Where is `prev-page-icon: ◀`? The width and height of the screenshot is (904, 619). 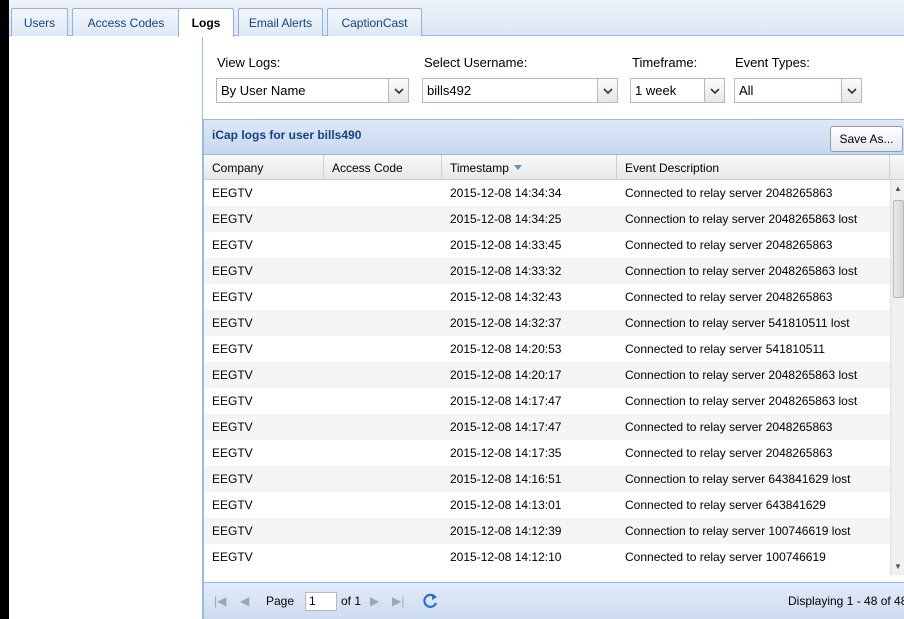
prev-page-icon: ◀ is located at coordinates (244, 601).